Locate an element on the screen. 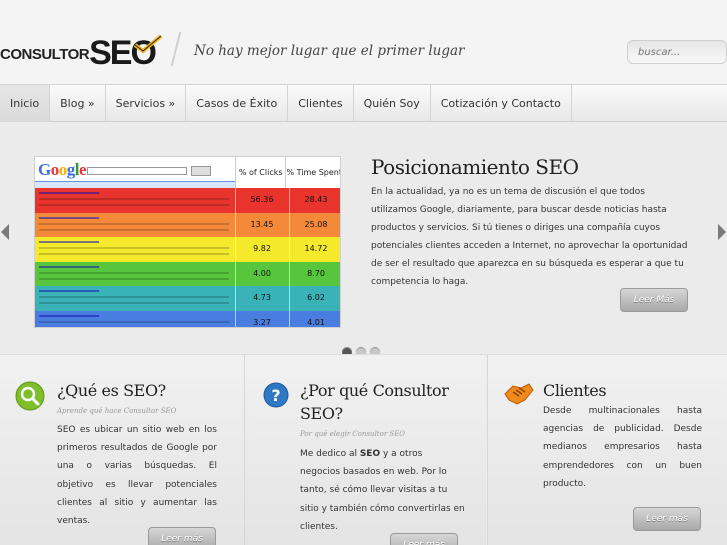 This screenshot has height=545, width=727. band-time: 4.01 is located at coordinates (314, 318).